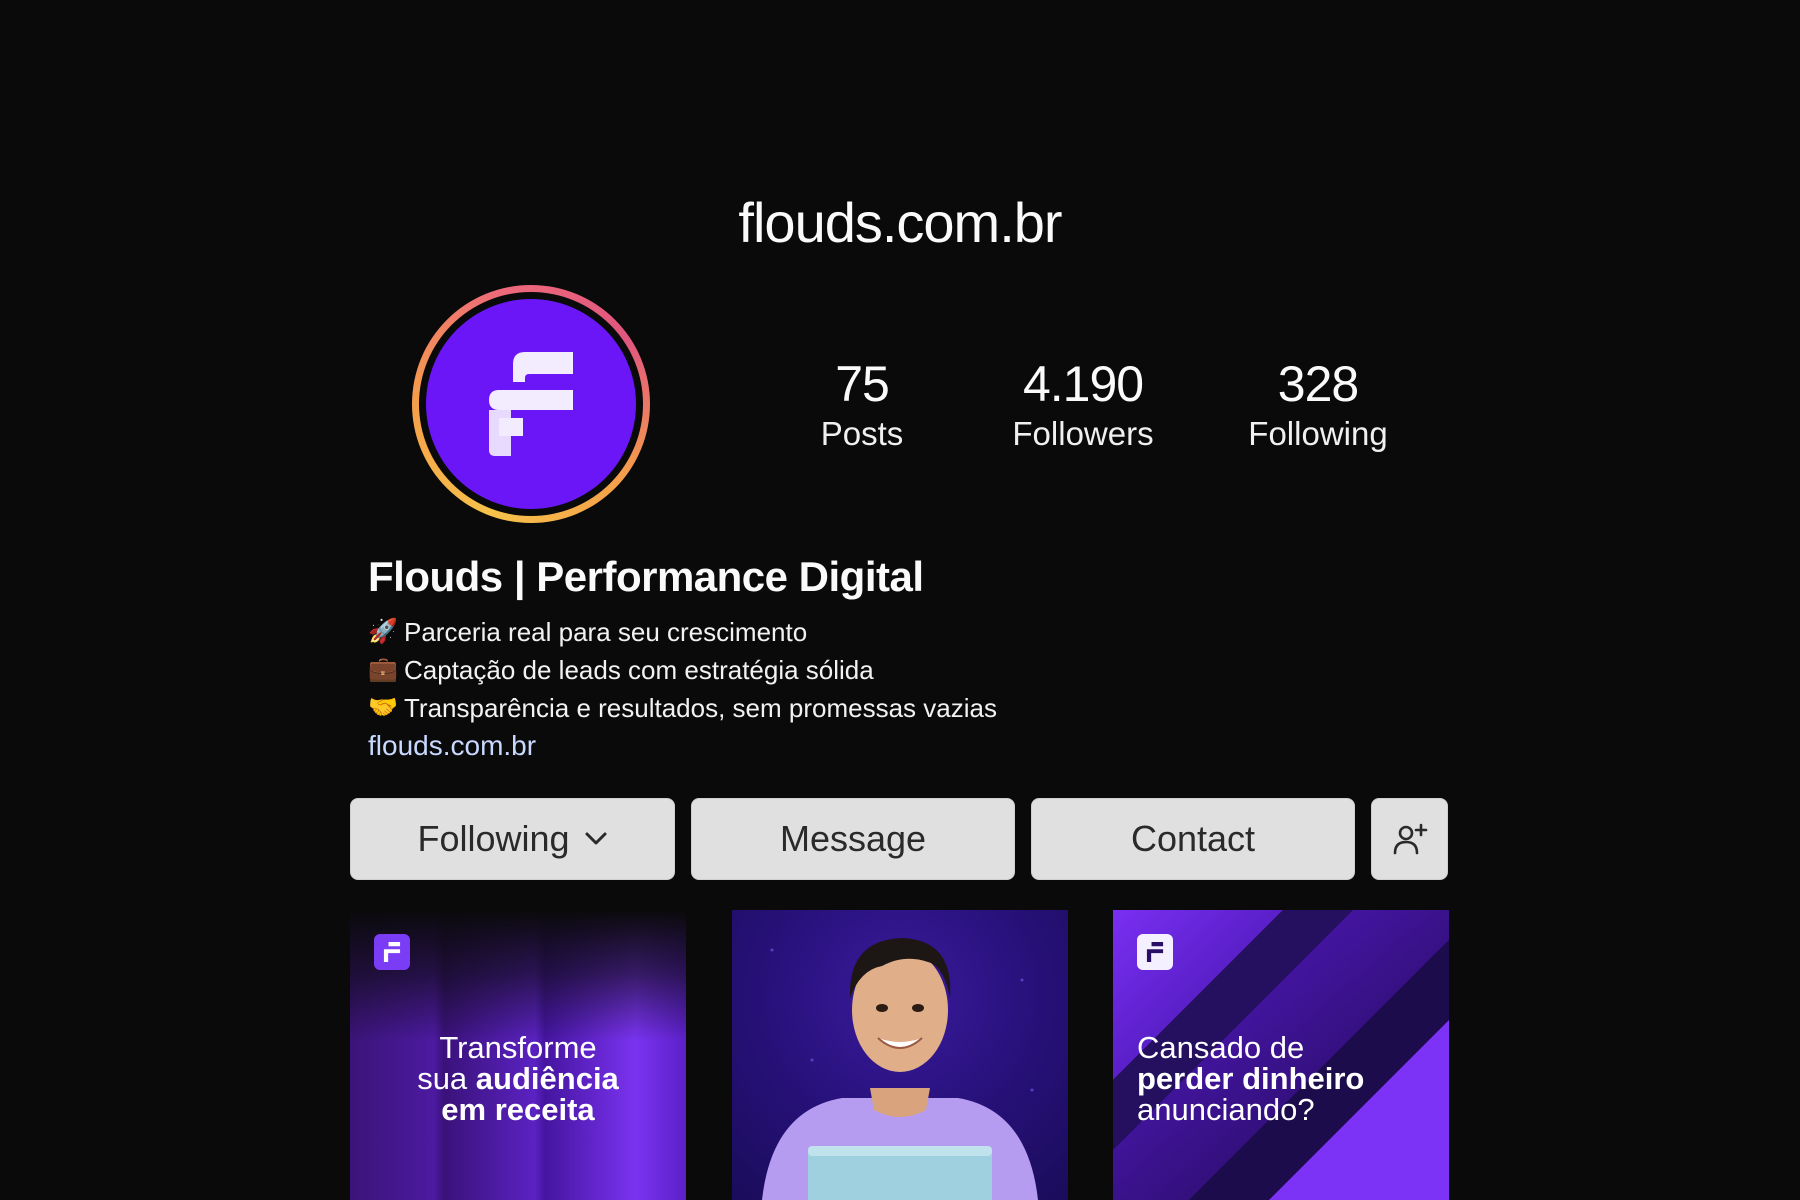 The width and height of the screenshot is (1800, 1200). I want to click on post-caption-line: em receita, so click(518, 1109).